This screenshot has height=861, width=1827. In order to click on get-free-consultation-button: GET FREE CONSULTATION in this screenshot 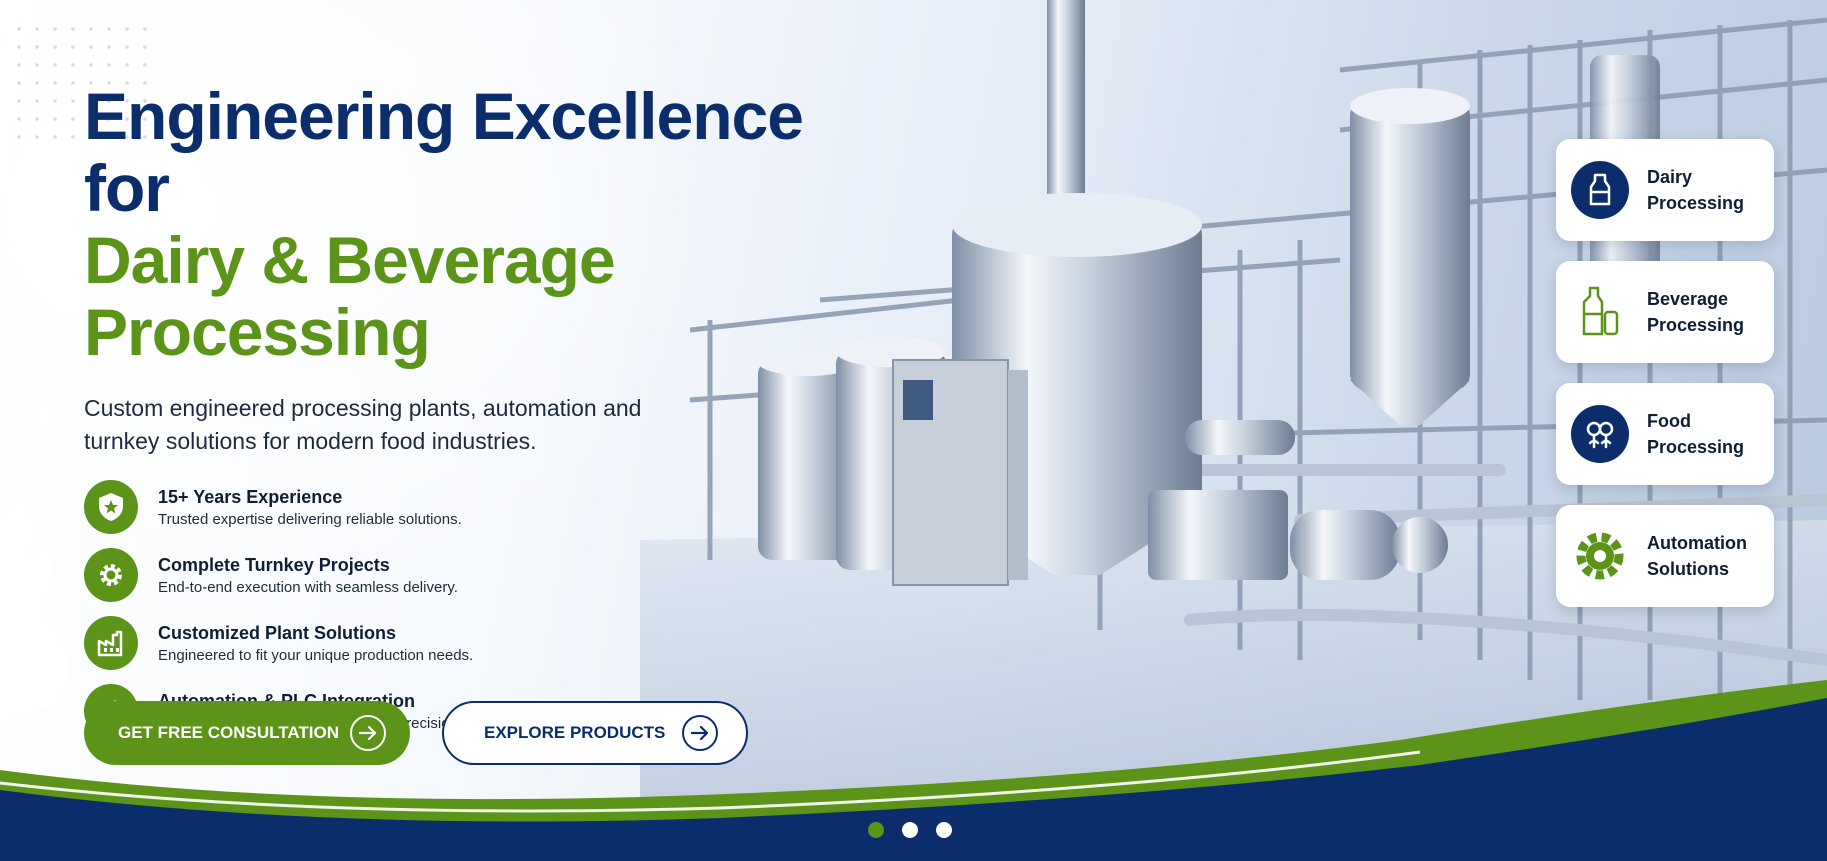, I will do `click(247, 733)`.